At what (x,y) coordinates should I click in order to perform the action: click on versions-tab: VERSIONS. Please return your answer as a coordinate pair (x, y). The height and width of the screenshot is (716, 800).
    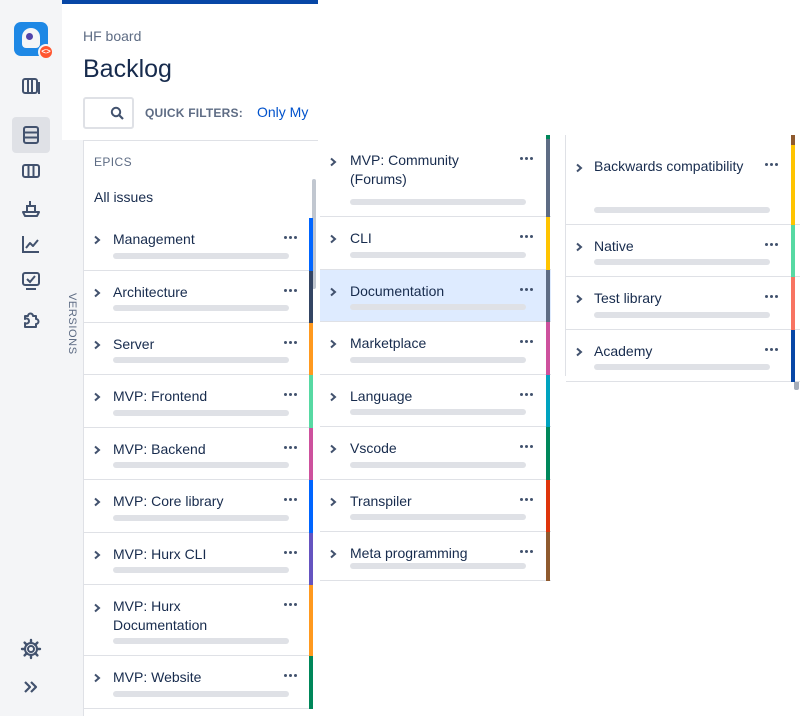
    Looking at the image, I should click on (73, 428).